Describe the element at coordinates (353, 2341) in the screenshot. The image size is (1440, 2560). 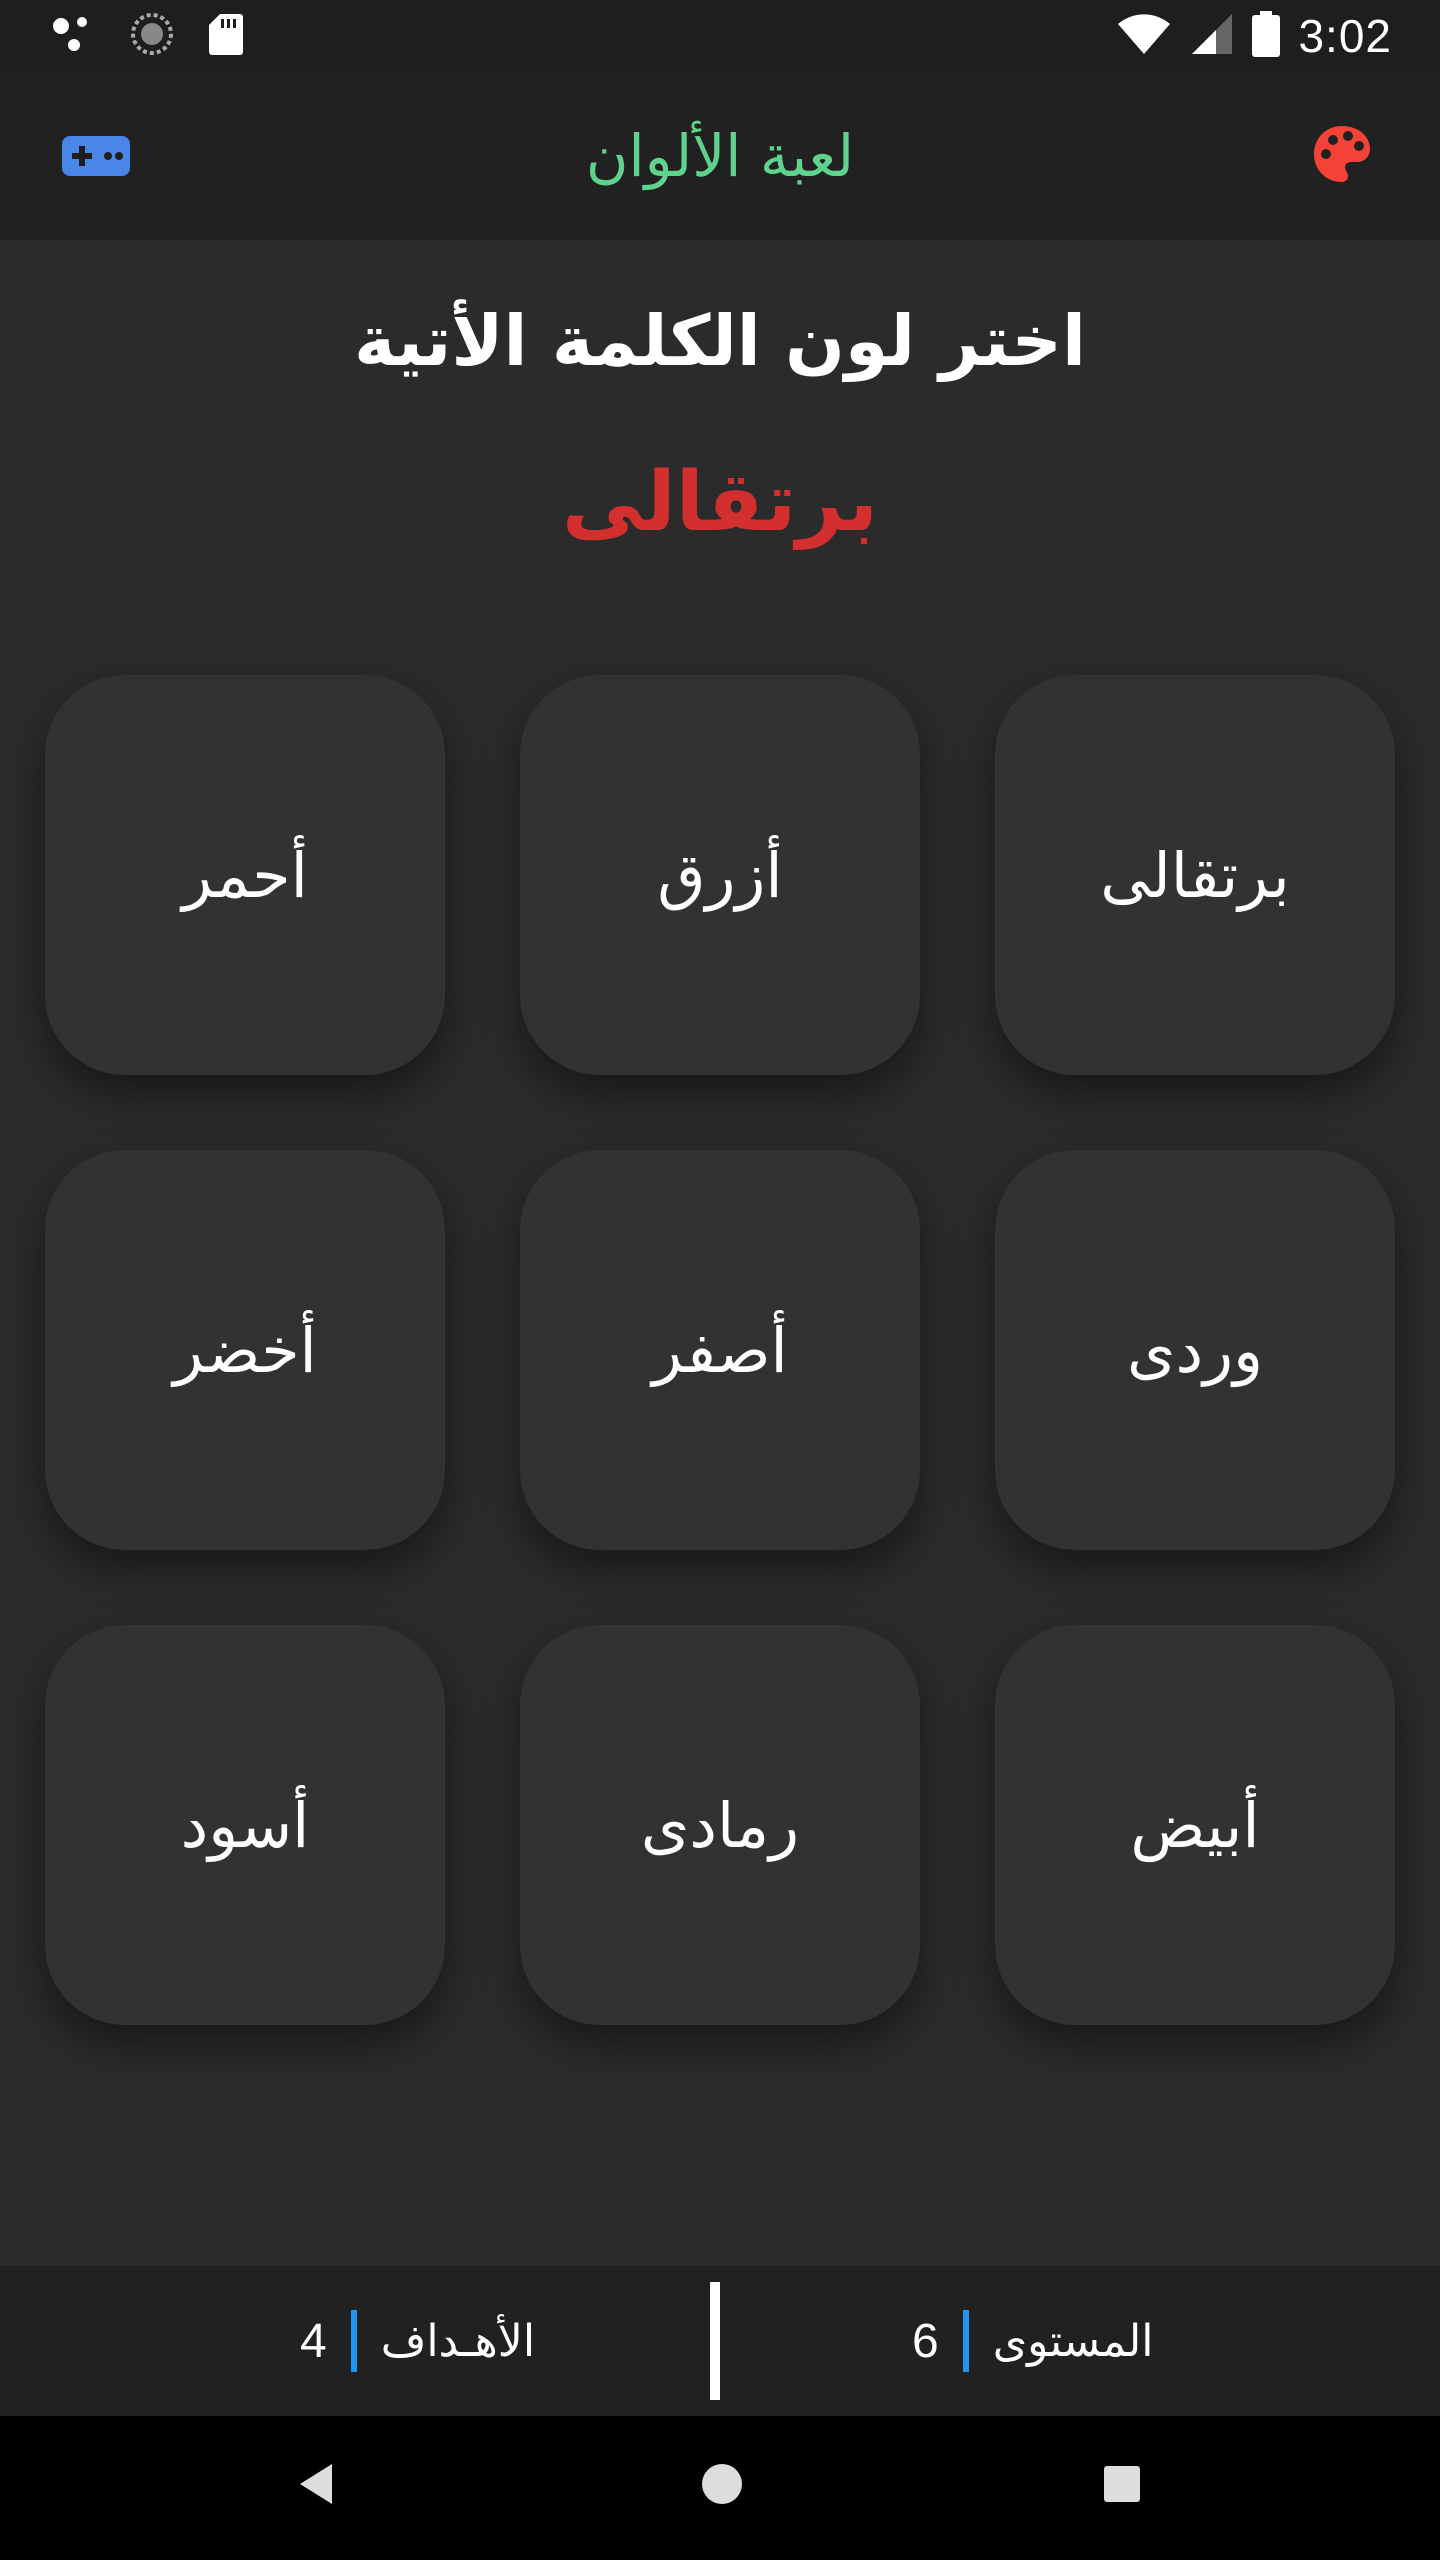
I see `score-accent-bar` at that location.